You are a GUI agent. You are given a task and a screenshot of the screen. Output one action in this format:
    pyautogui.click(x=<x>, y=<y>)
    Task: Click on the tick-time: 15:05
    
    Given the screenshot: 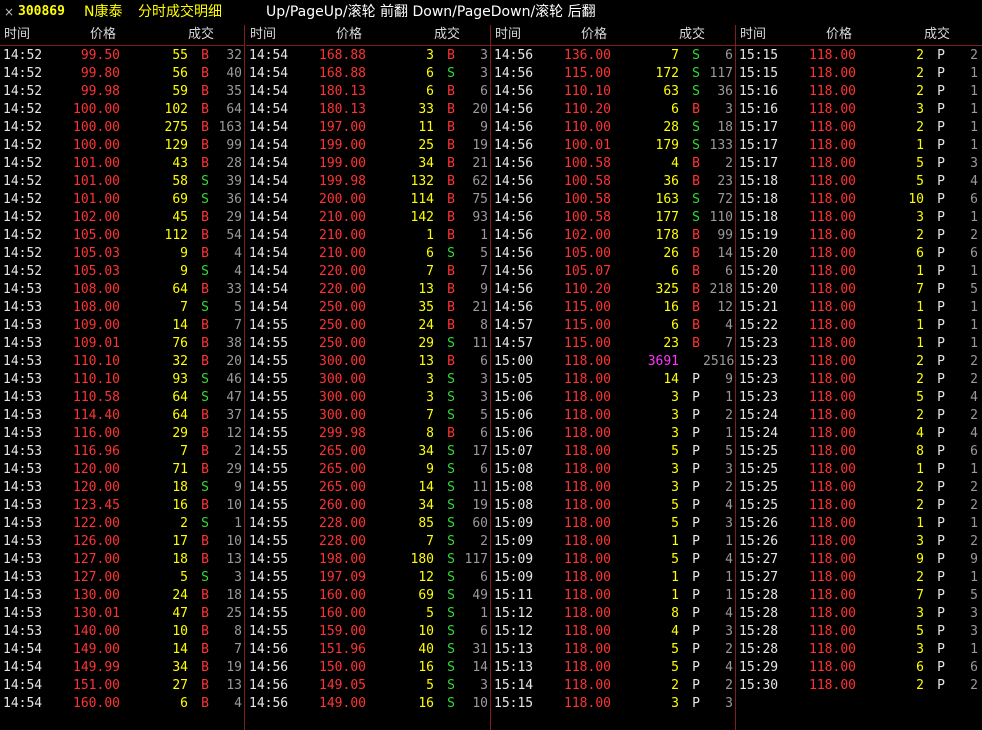 What is the action you would take?
    pyautogui.click(x=514, y=379)
    